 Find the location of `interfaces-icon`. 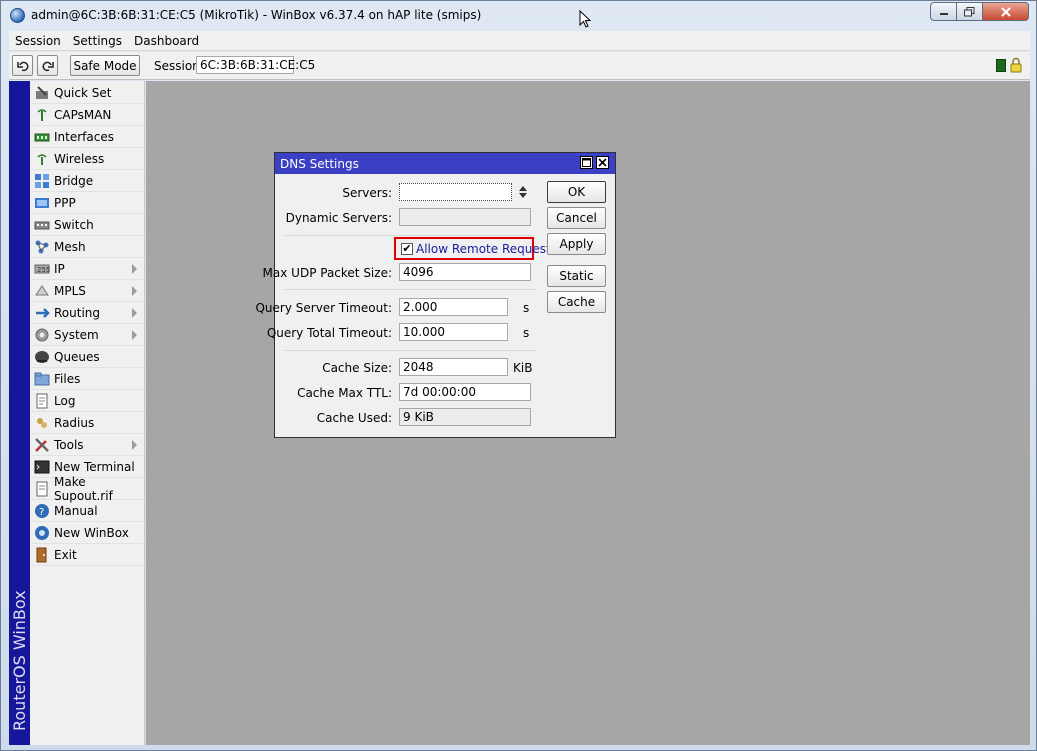

interfaces-icon is located at coordinates (42, 137).